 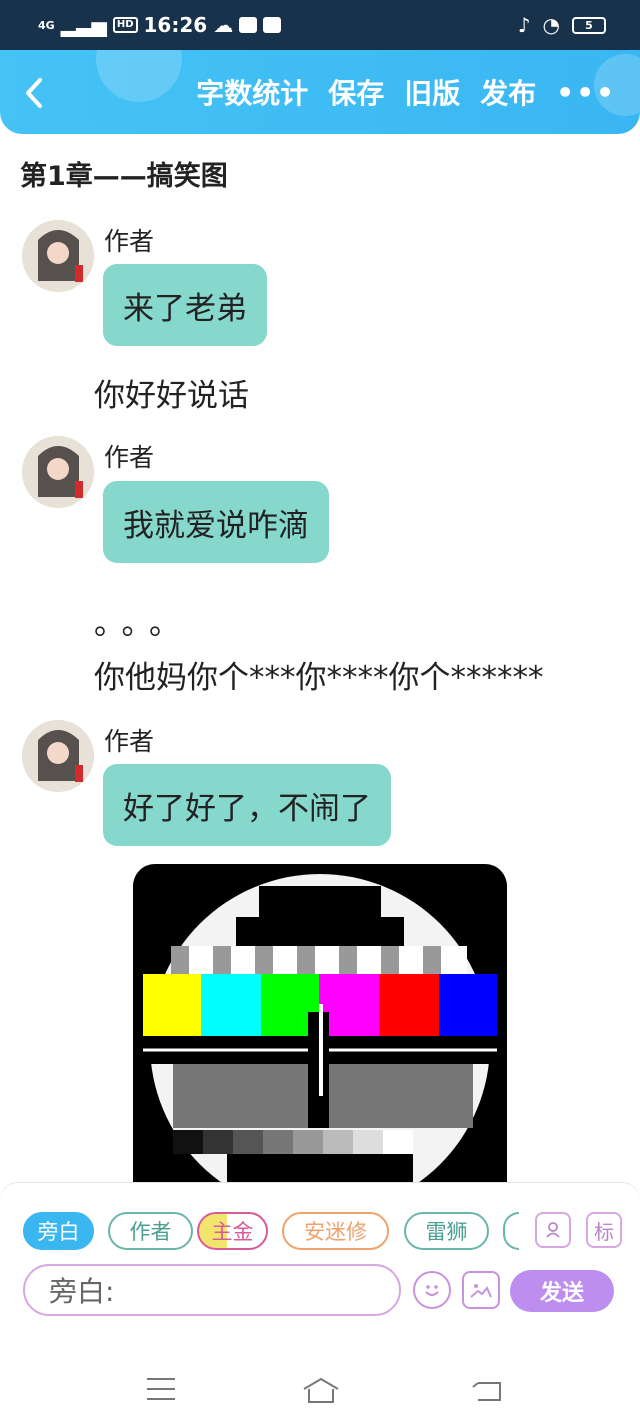 What do you see at coordinates (335, 1231) in the screenshot?
I see `role-chip: 安迷修` at bounding box center [335, 1231].